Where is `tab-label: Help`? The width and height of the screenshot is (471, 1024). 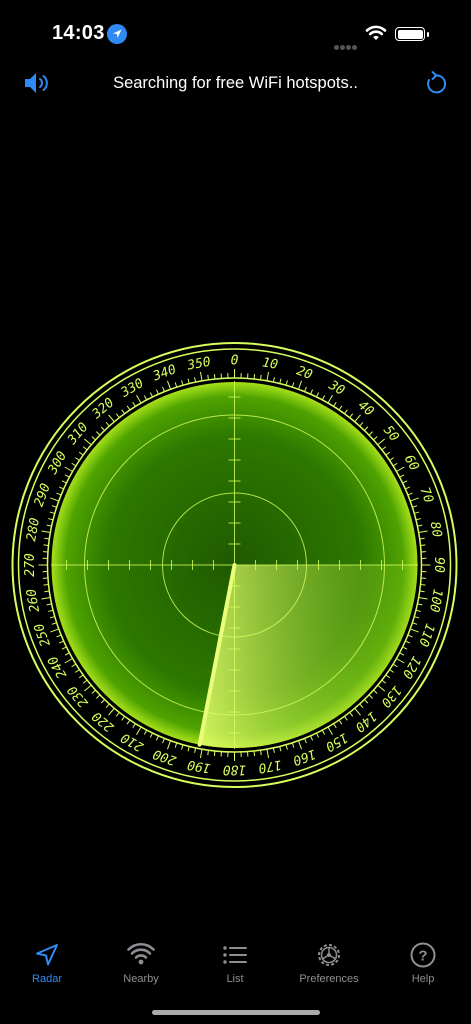 tab-label: Help is located at coordinates (423, 979).